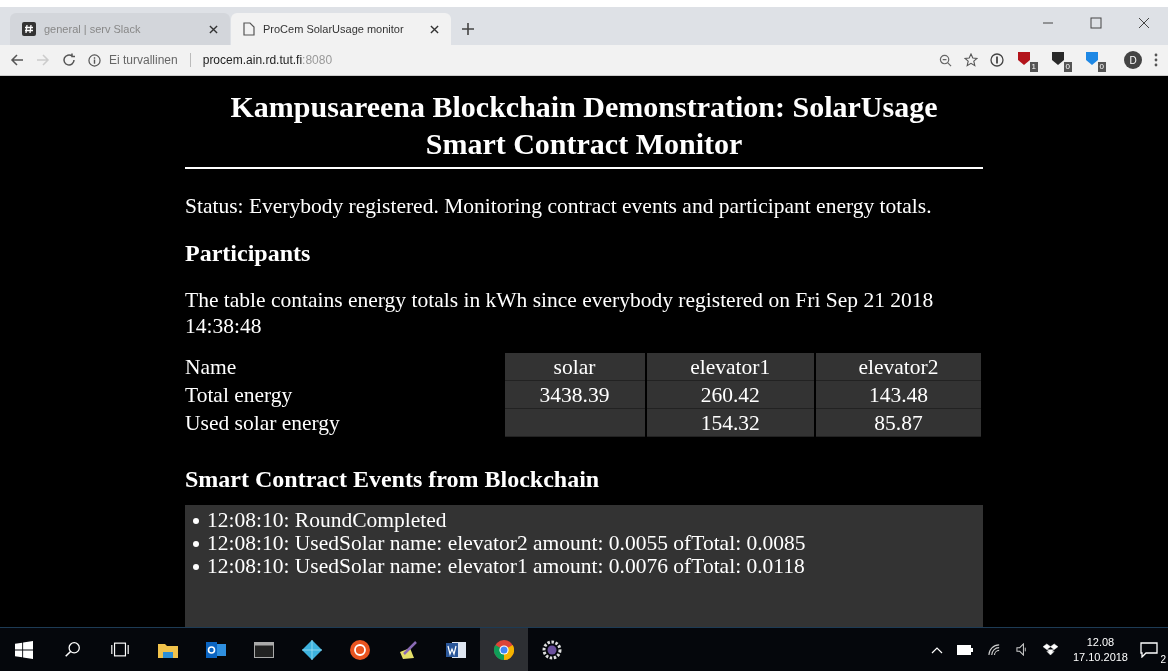 The height and width of the screenshot is (671, 1168). What do you see at coordinates (17, 60) in the screenshot?
I see `back-icon` at bounding box center [17, 60].